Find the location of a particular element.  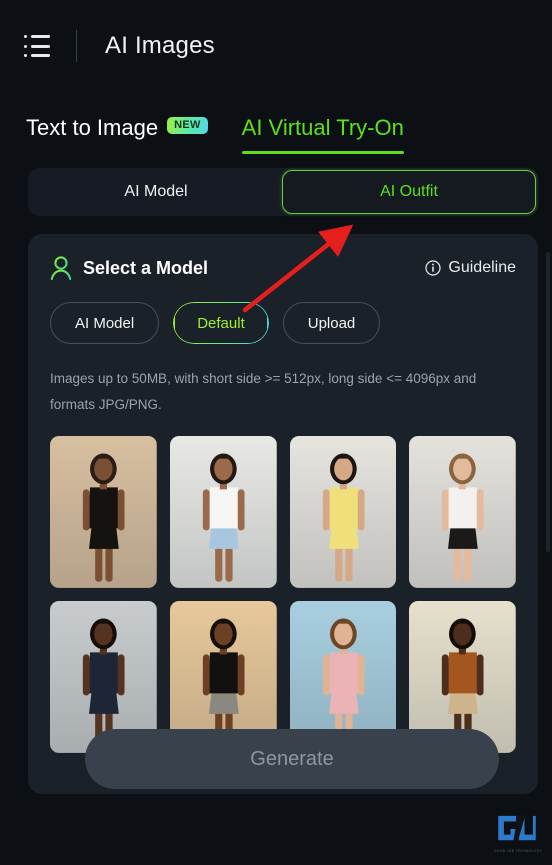

watermark-caption: GOOD JOB TECHNOLOGY is located at coordinates (518, 851).